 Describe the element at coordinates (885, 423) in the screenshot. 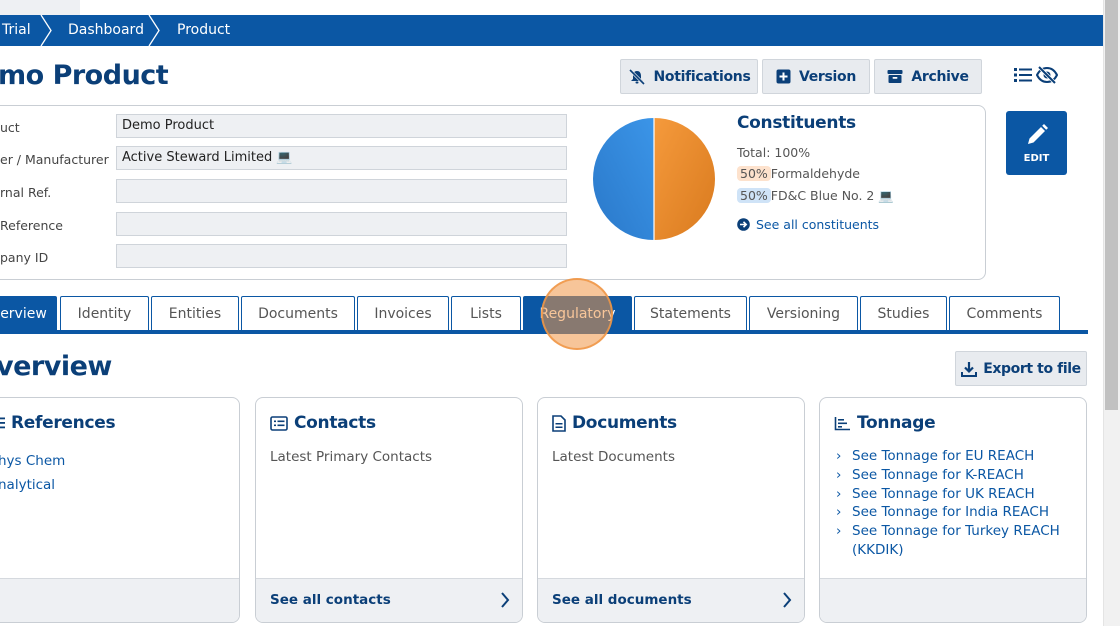

I see `tonnage-card-title: Tonnage` at that location.